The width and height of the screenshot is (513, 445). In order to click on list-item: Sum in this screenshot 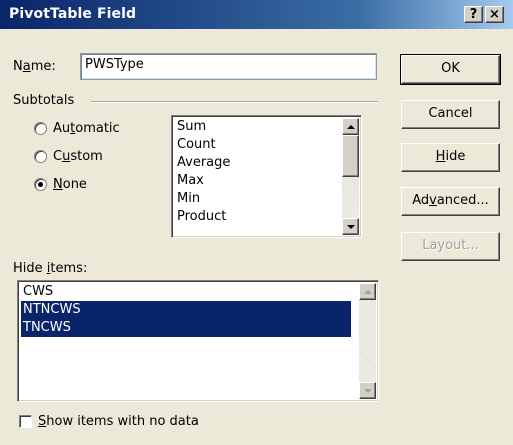, I will do `click(190, 127)`.